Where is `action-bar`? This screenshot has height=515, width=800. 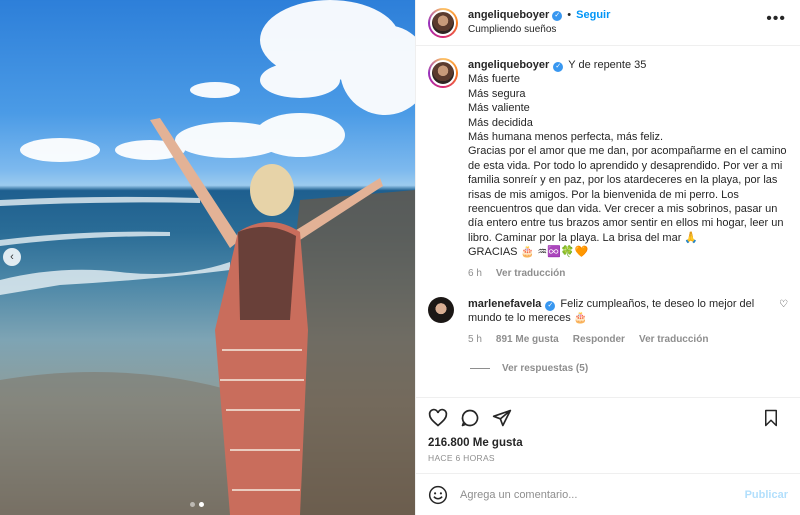
action-bar is located at coordinates (608, 417).